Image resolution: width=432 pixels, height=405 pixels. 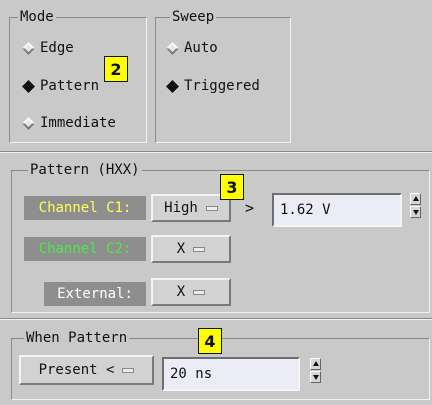 What do you see at coordinates (116, 69) in the screenshot?
I see `callout-2: 2` at bounding box center [116, 69].